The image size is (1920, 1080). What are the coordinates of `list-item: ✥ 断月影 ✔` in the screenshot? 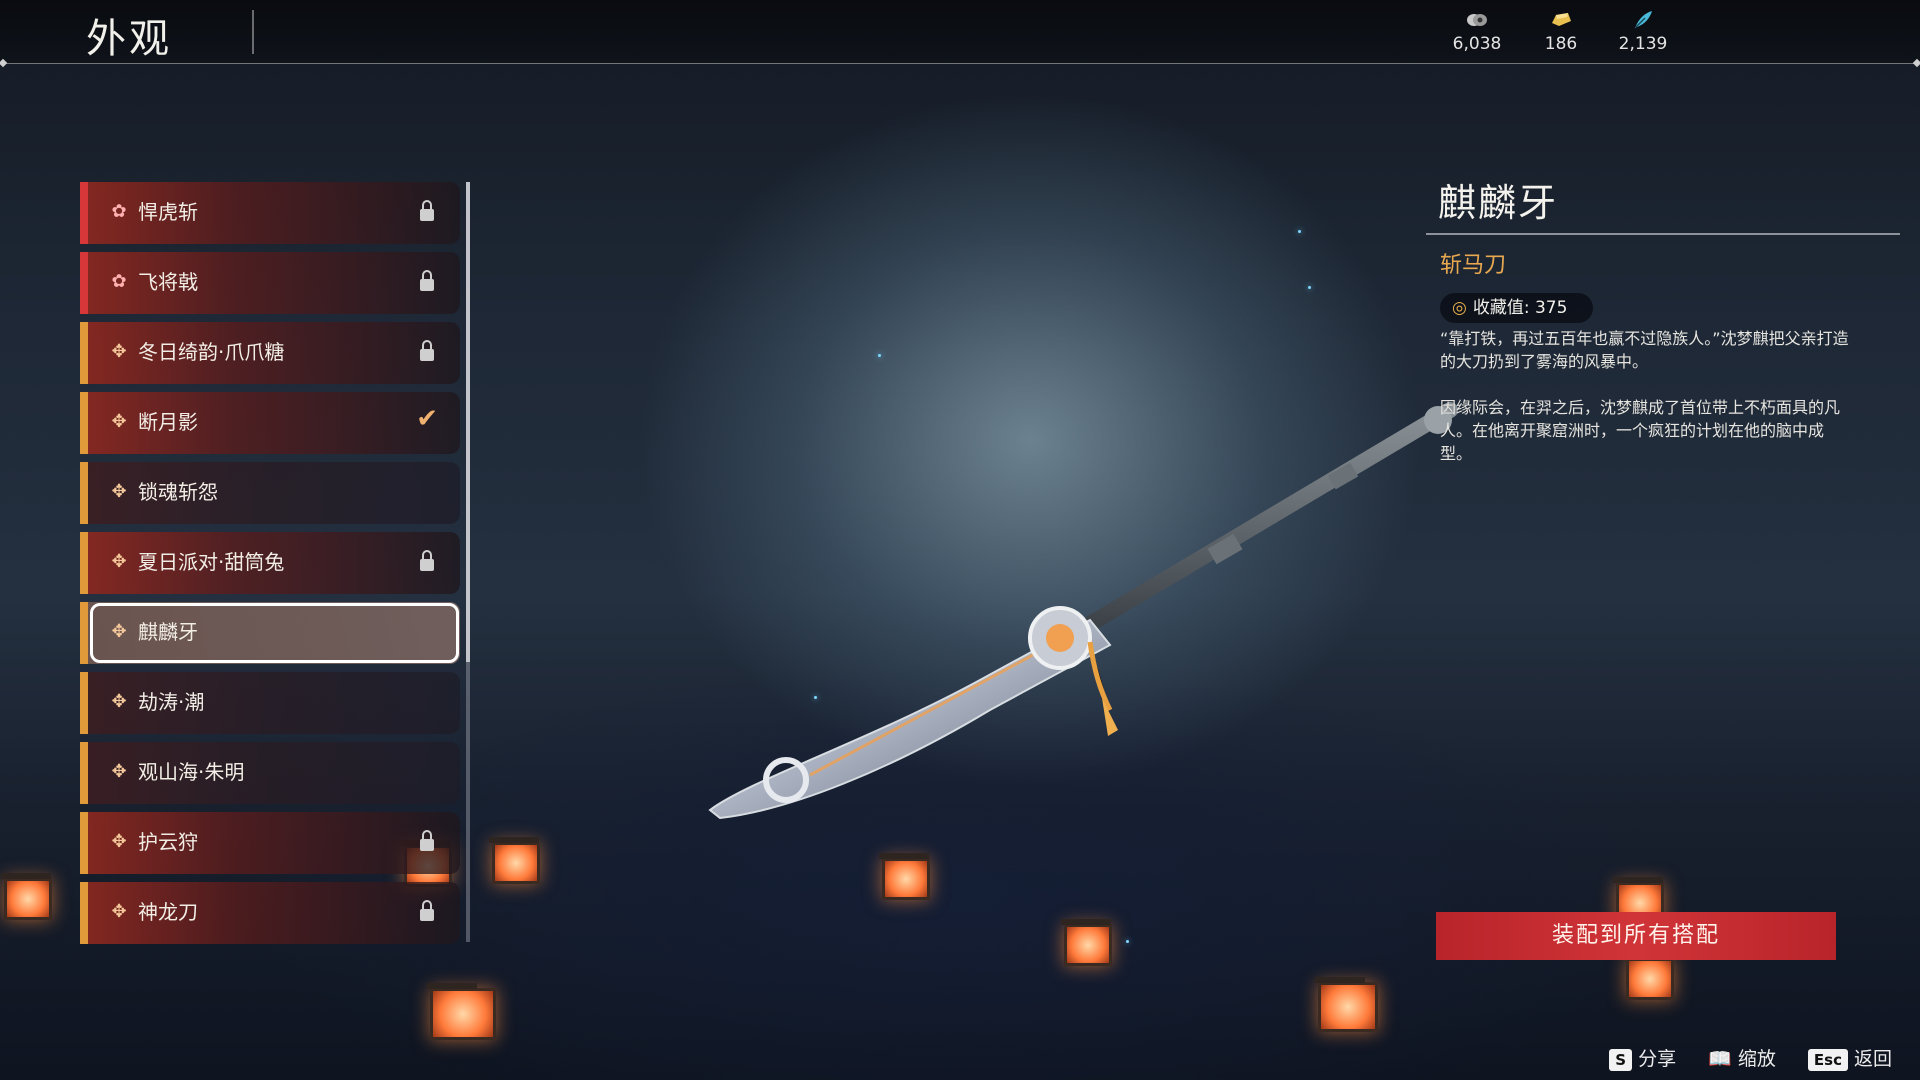 It's located at (270, 423).